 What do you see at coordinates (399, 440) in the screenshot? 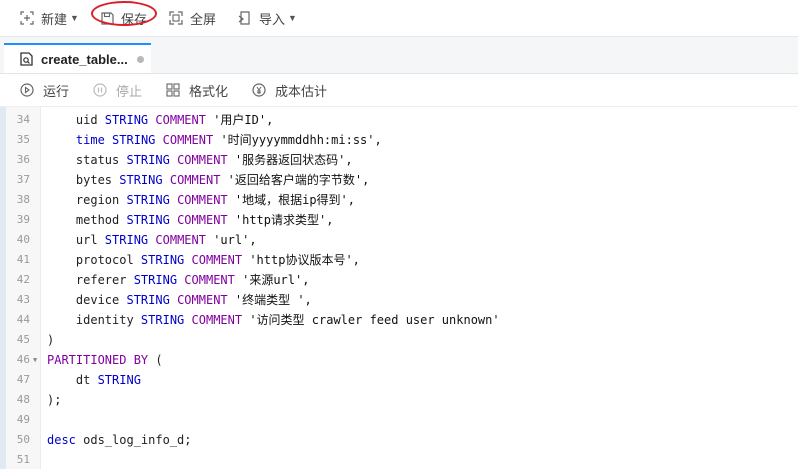
I see `code-line: 50 desc ods_log_info_d;` at bounding box center [399, 440].